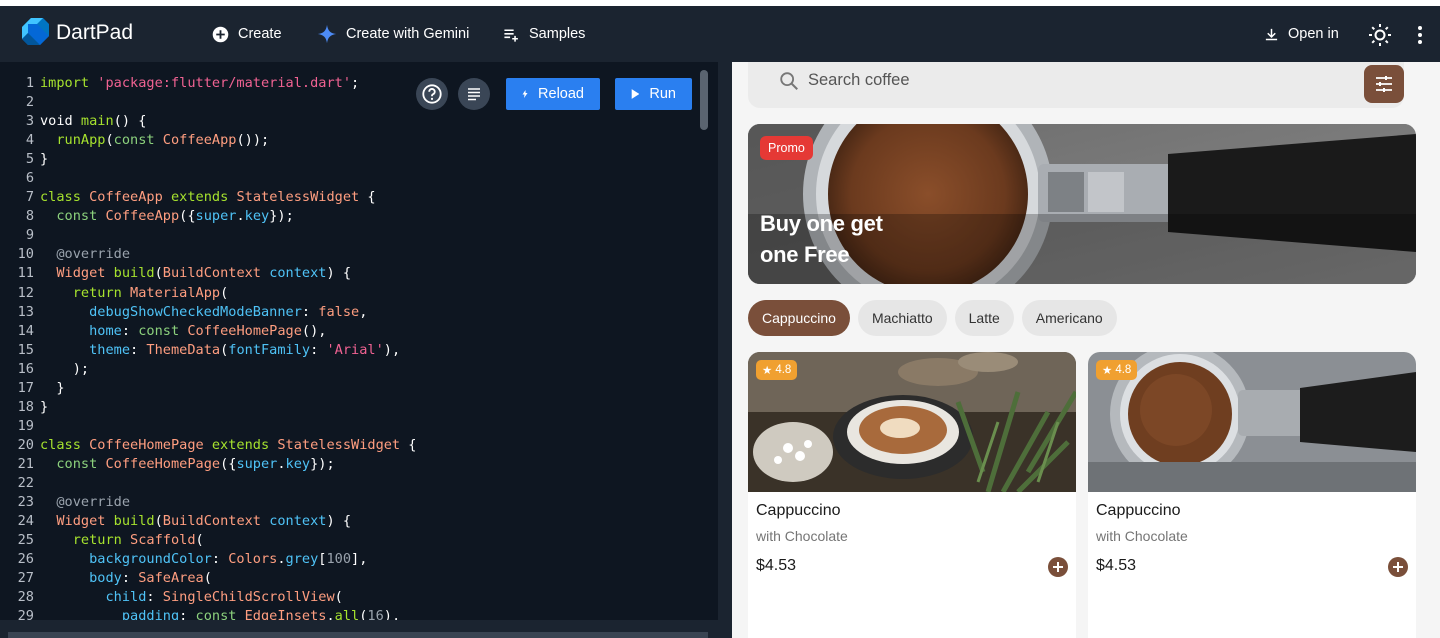 Image resolution: width=1440 pixels, height=638 pixels. I want to click on code-line: 9, so click(208, 235).